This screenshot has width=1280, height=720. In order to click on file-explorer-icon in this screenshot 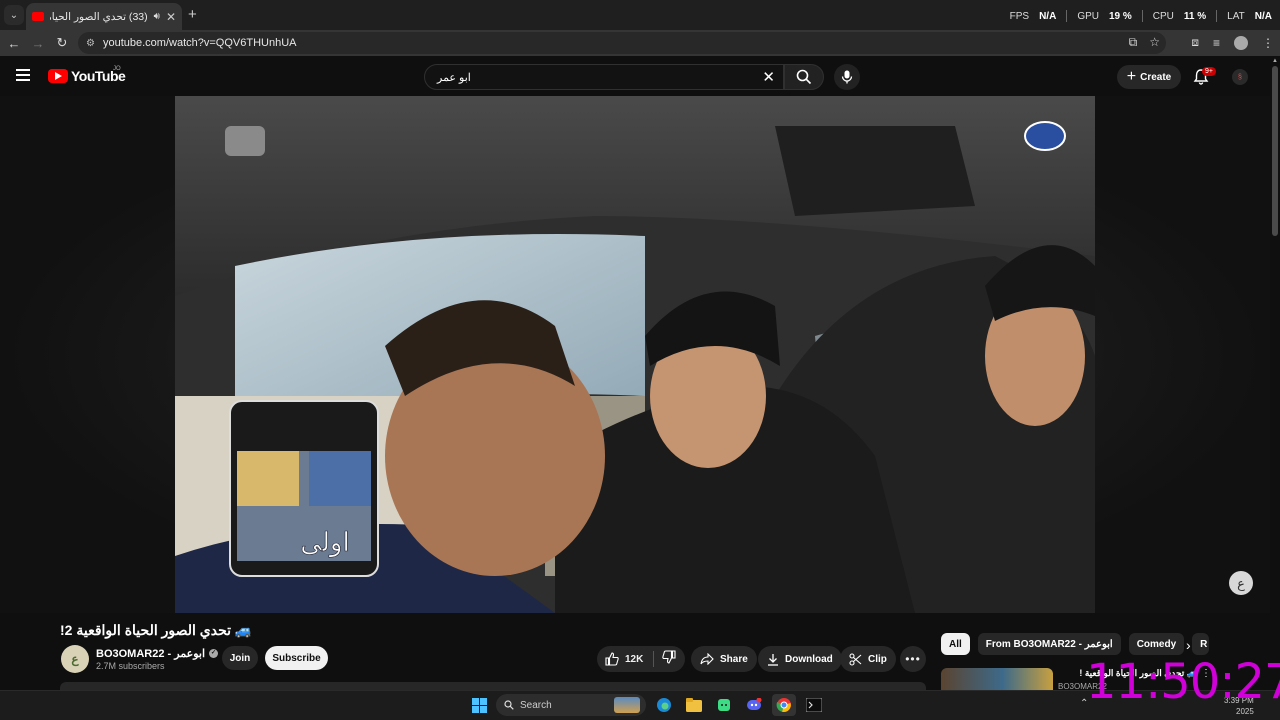, I will do `click(694, 705)`.